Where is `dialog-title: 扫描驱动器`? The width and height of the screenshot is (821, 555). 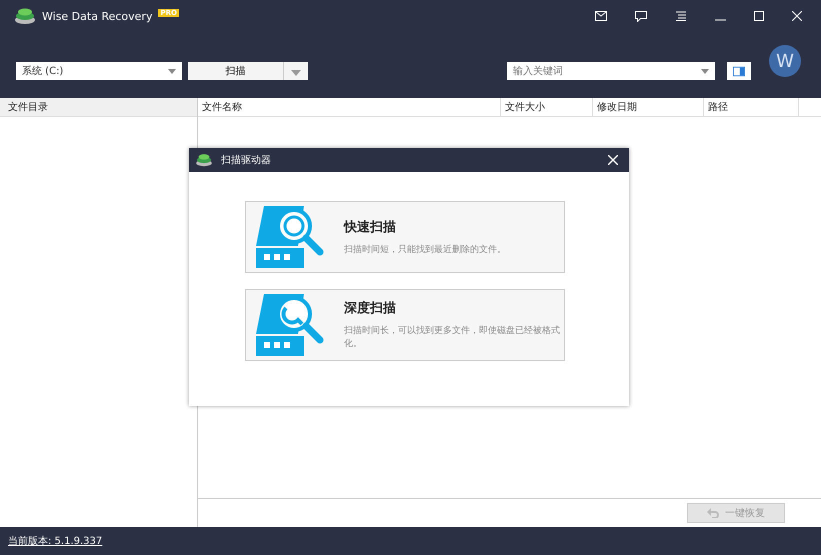 dialog-title: 扫描驱动器 is located at coordinates (246, 160).